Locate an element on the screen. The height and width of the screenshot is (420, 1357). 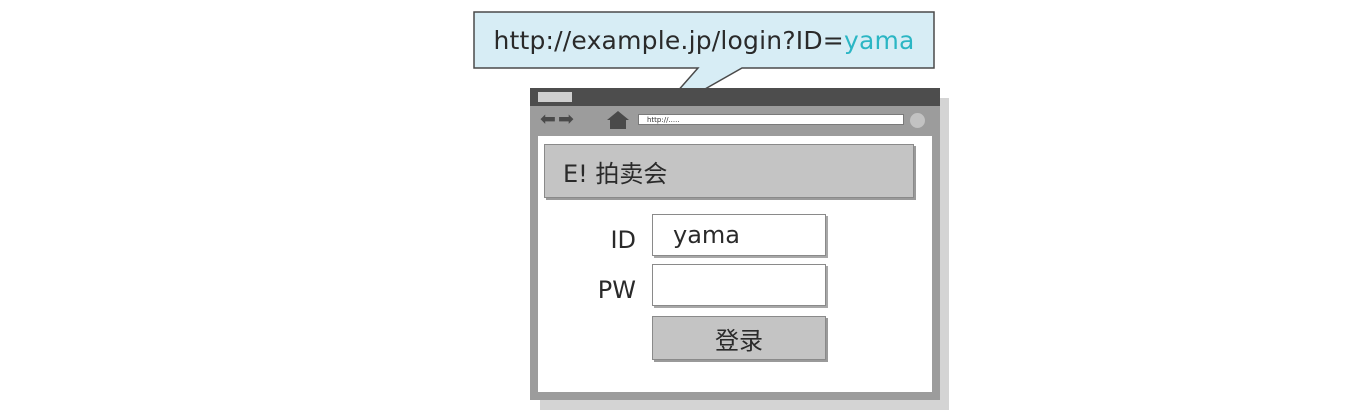
browser-tab is located at coordinates (555, 97).